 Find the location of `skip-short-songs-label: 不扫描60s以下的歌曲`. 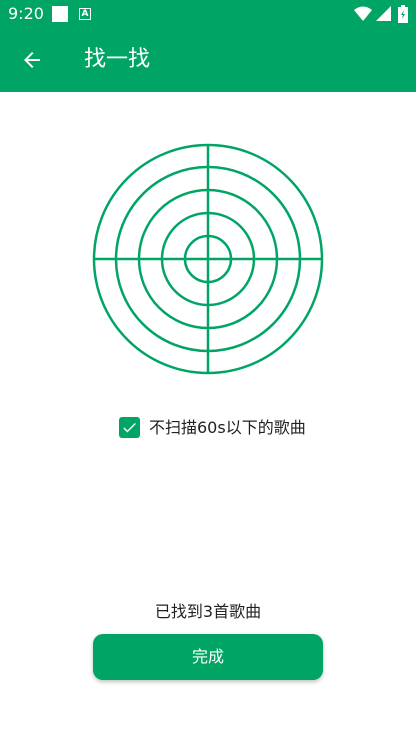

skip-short-songs-label: 不扫描60s以下的歌曲 is located at coordinates (227, 427).